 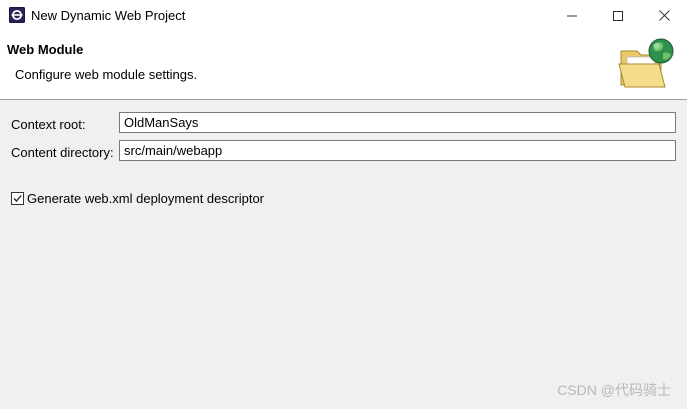 I want to click on checkmark-icon, so click(x=17, y=198).